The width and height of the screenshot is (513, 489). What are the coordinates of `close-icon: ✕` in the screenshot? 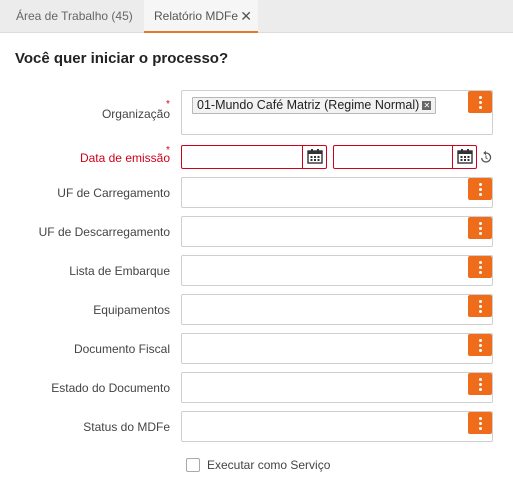 It's located at (246, 16).